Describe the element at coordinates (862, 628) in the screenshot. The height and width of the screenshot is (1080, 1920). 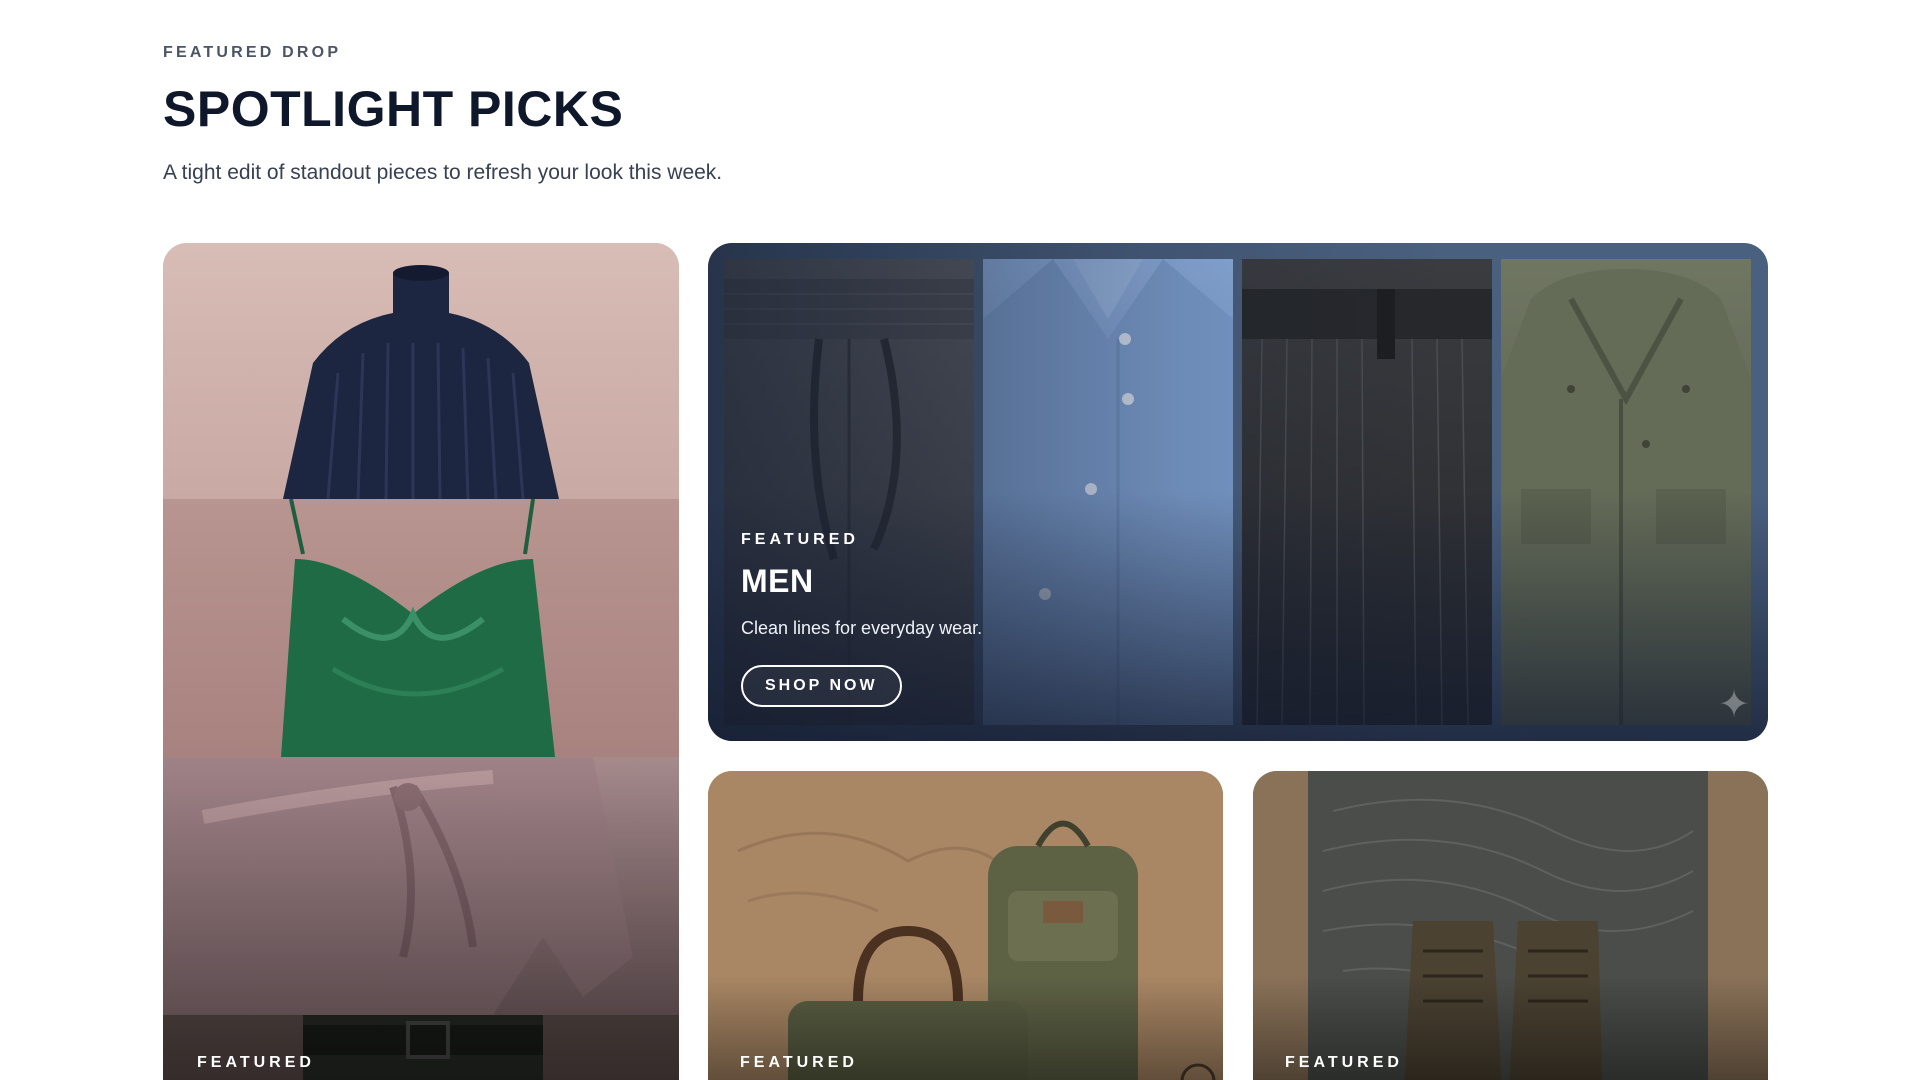
I see `card-description: Clean lines for everyday wear.` at that location.